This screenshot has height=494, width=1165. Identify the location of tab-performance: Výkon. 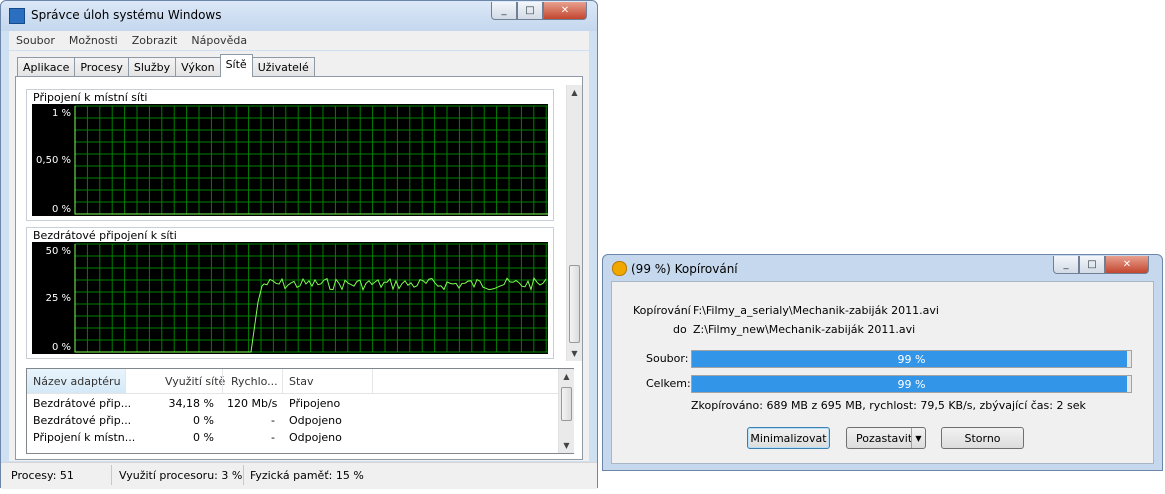
(198, 67).